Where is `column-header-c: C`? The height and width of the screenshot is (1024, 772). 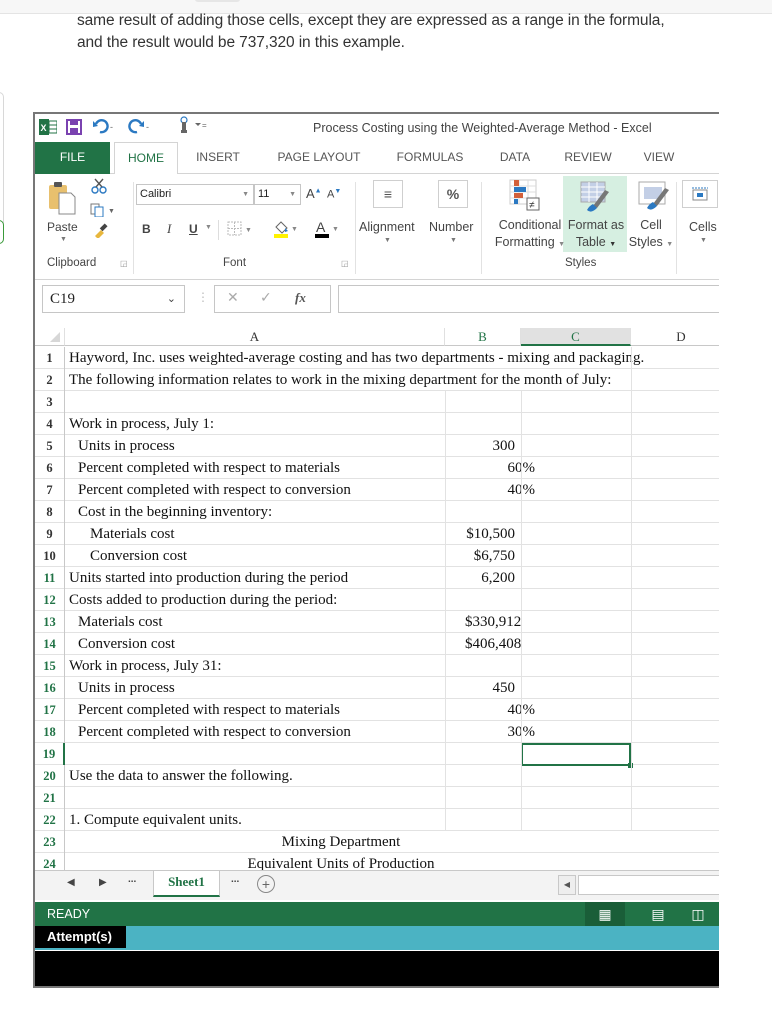 column-header-c: C is located at coordinates (576, 337).